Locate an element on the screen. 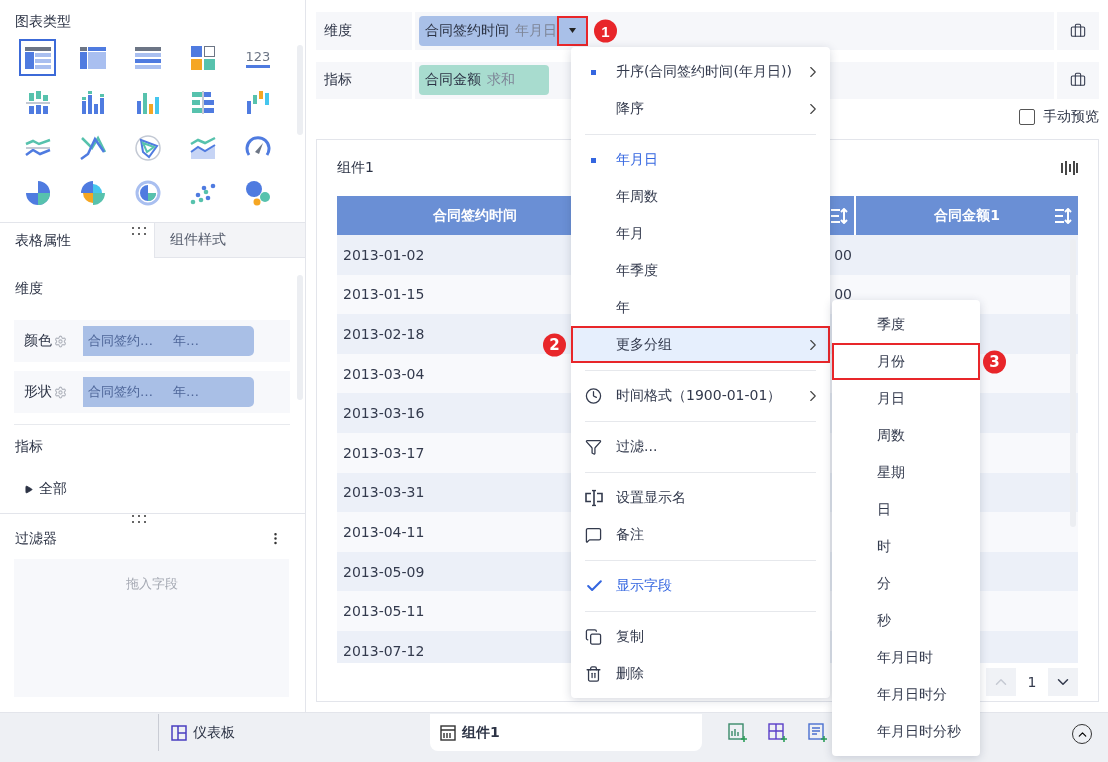 The height and width of the screenshot is (762, 1108). section-title: 指标 is located at coordinates (29, 446).